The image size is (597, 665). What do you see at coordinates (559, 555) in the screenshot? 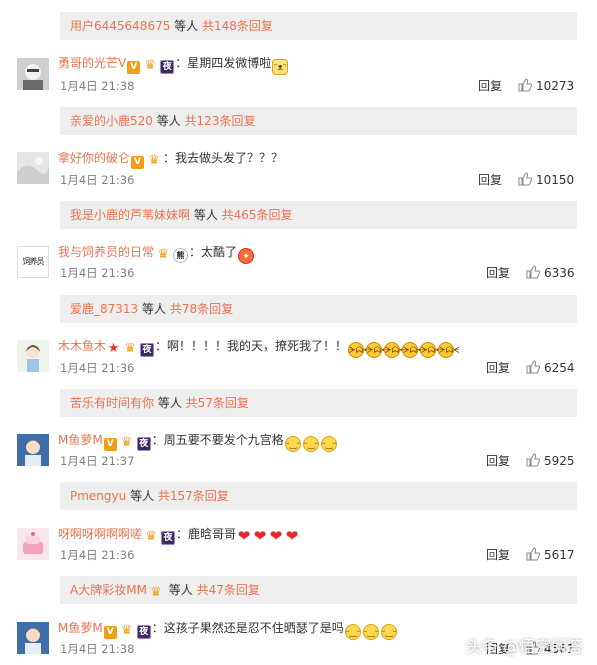
I see `like-count: 5617` at bounding box center [559, 555].